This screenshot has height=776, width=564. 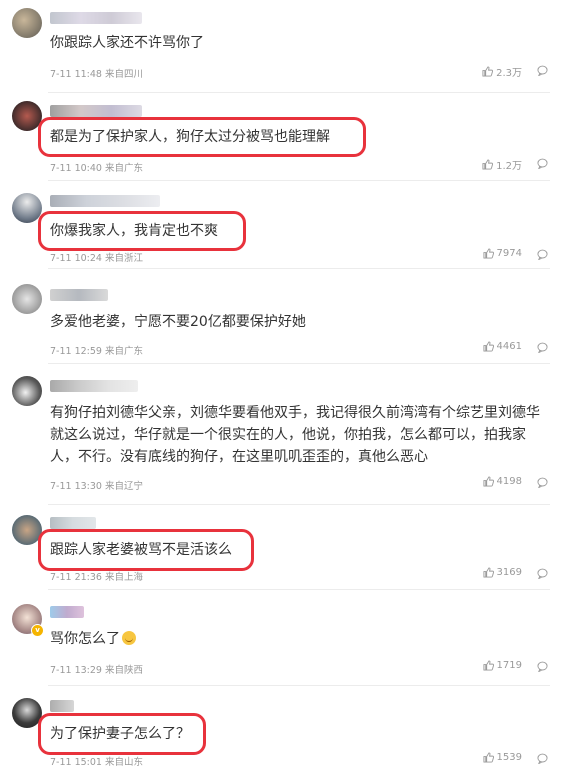 I want to click on like-count: 1.2万, so click(x=509, y=166).